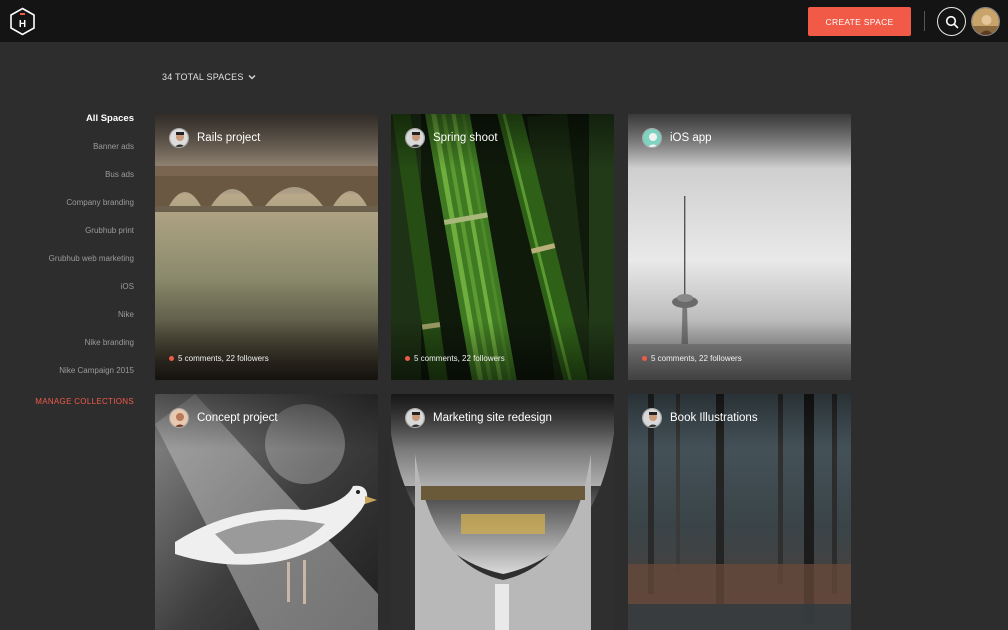 The width and height of the screenshot is (1008, 630). I want to click on total-spaces-dropdown: 34 TOTAL SPACES, so click(209, 77).